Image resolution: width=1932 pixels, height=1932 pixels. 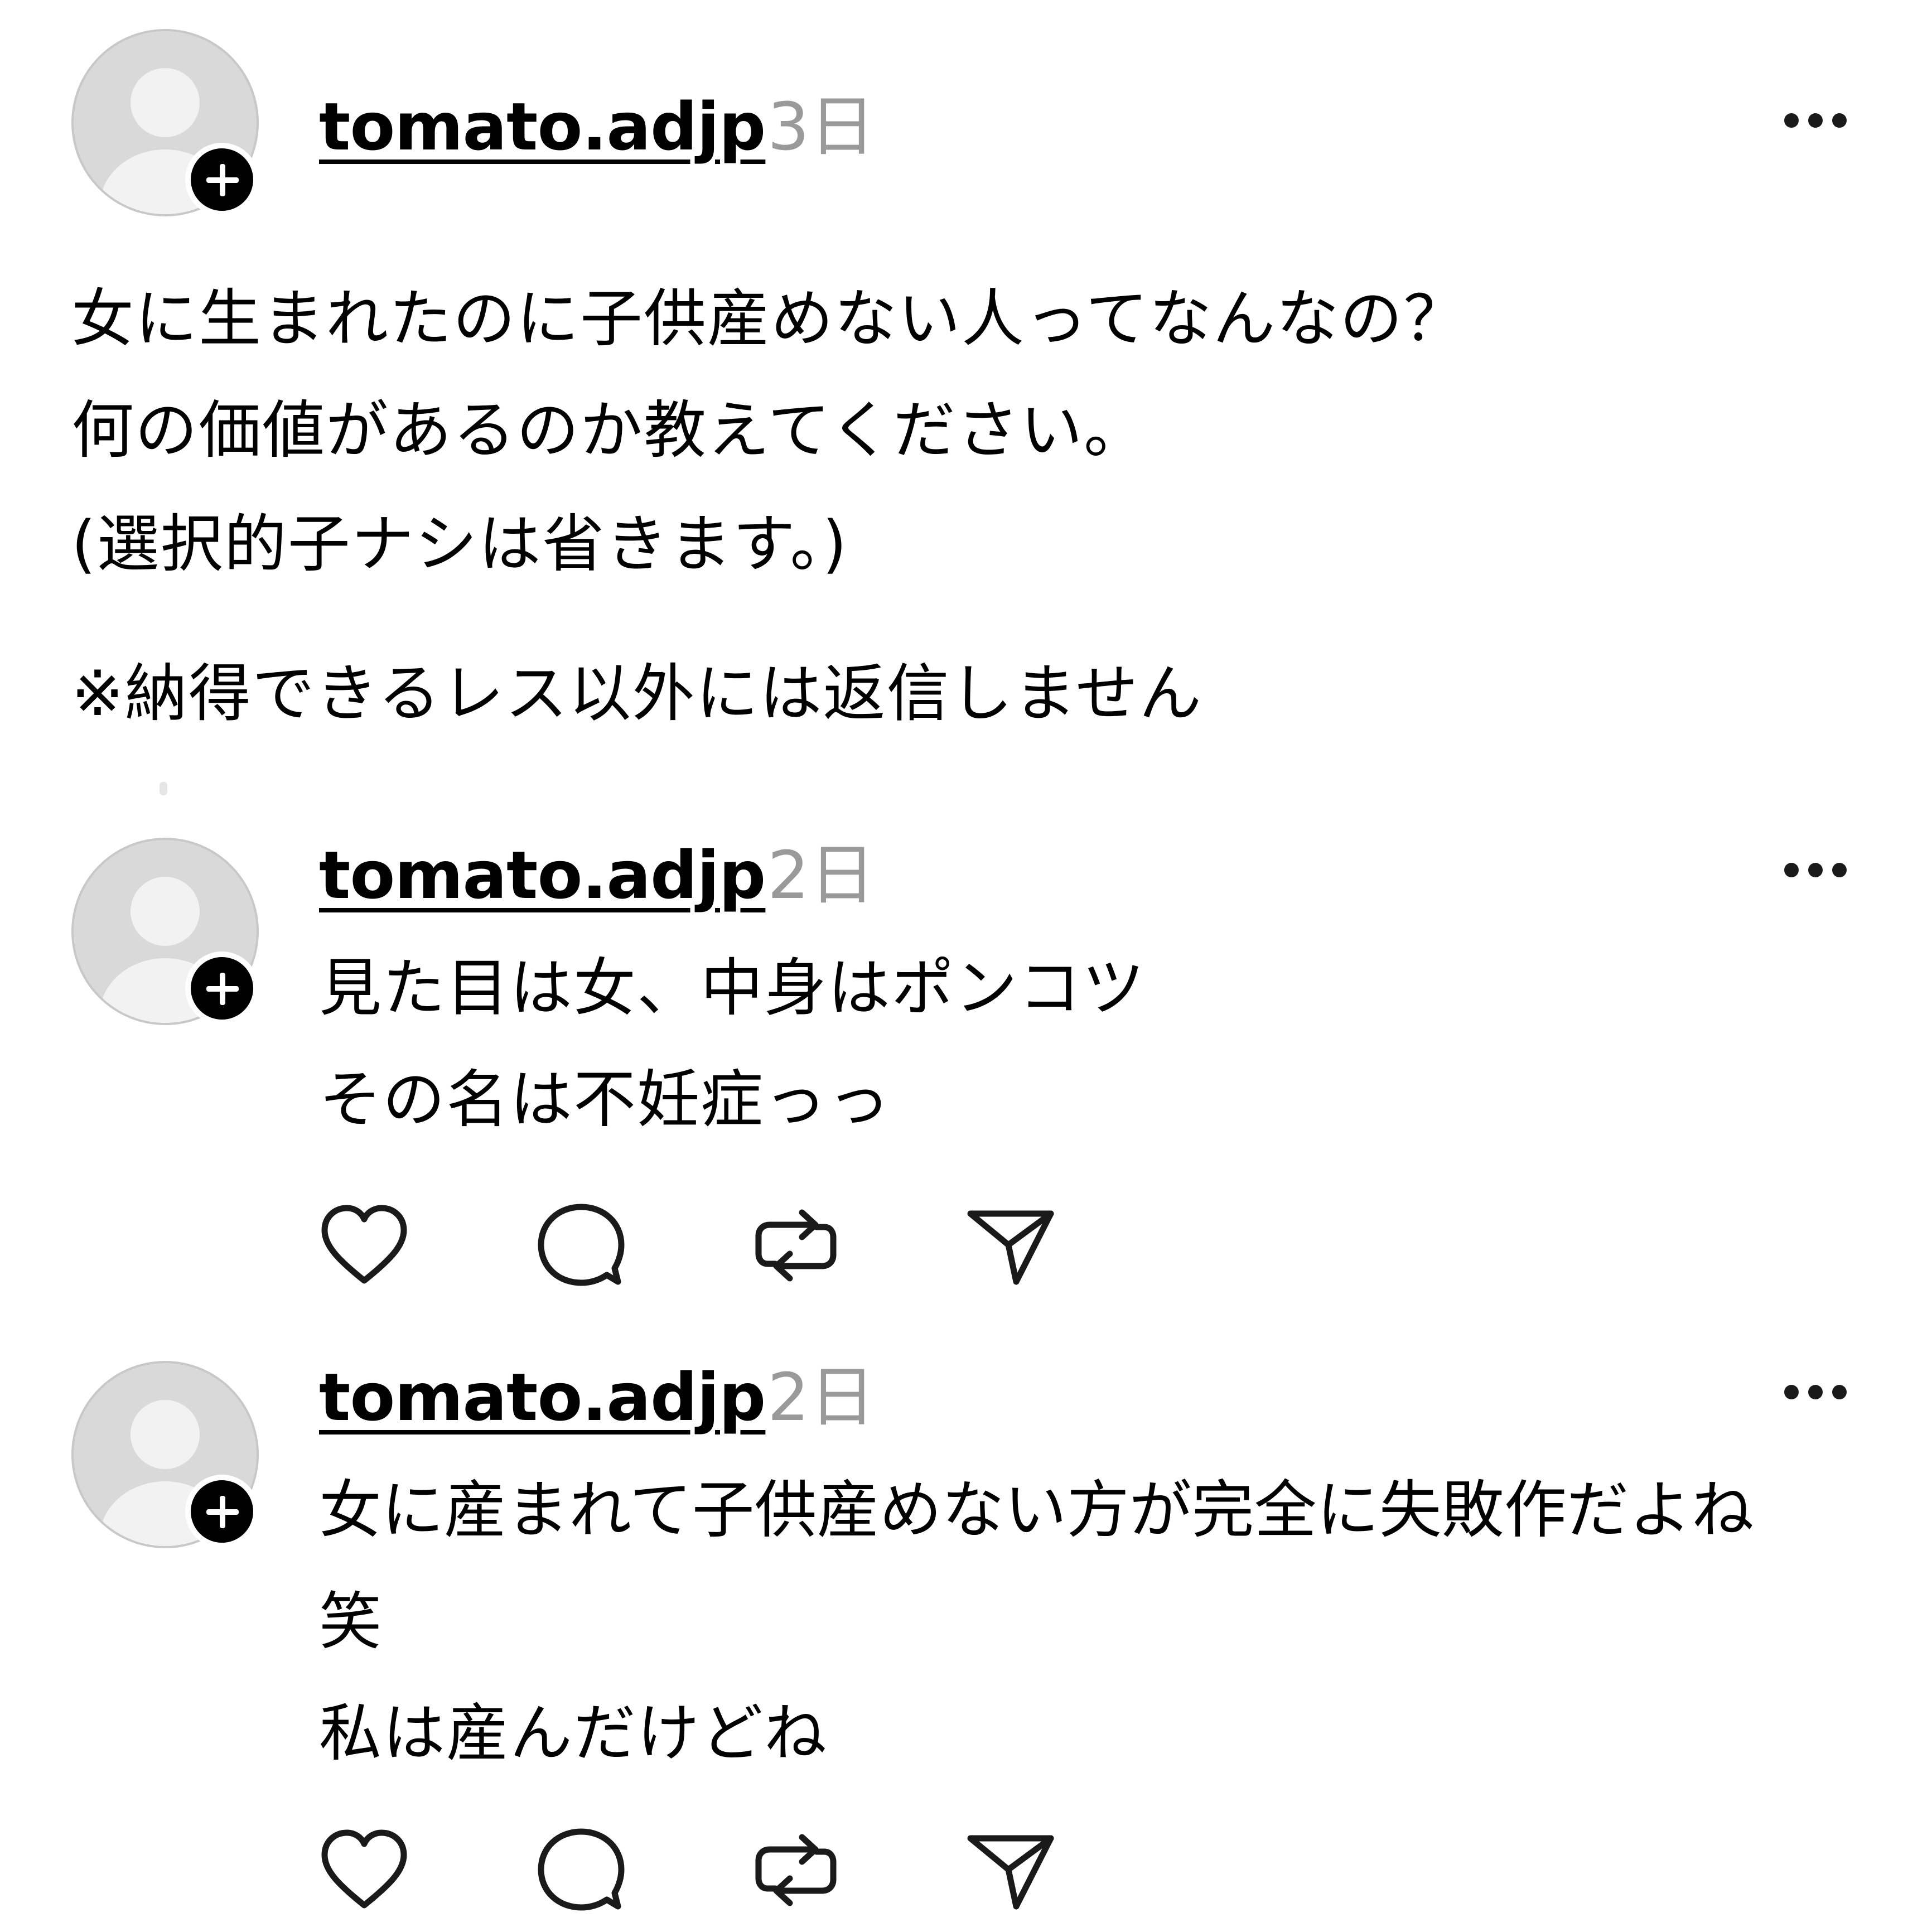 What do you see at coordinates (1036, 1510) in the screenshot?
I see `post-text-line: 女に産まれて子供産めない方が完全に失敗作だよね` at bounding box center [1036, 1510].